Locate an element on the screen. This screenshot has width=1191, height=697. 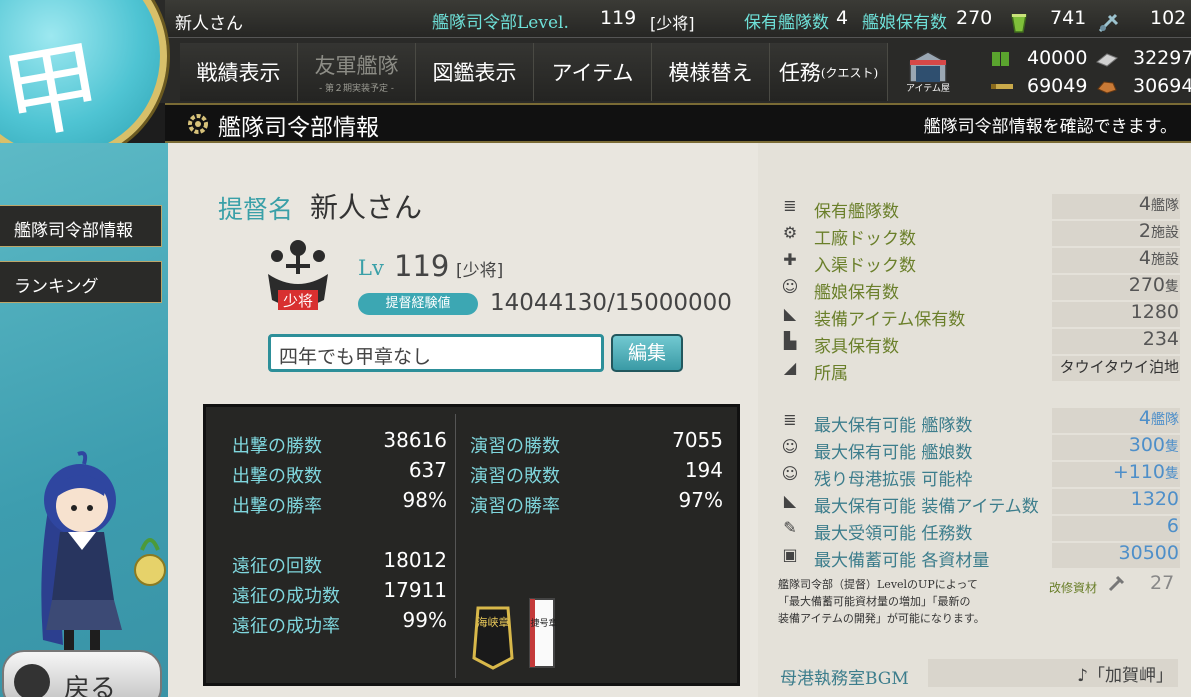
info-label: 保有艦隊数 is located at coordinates (856, 212).